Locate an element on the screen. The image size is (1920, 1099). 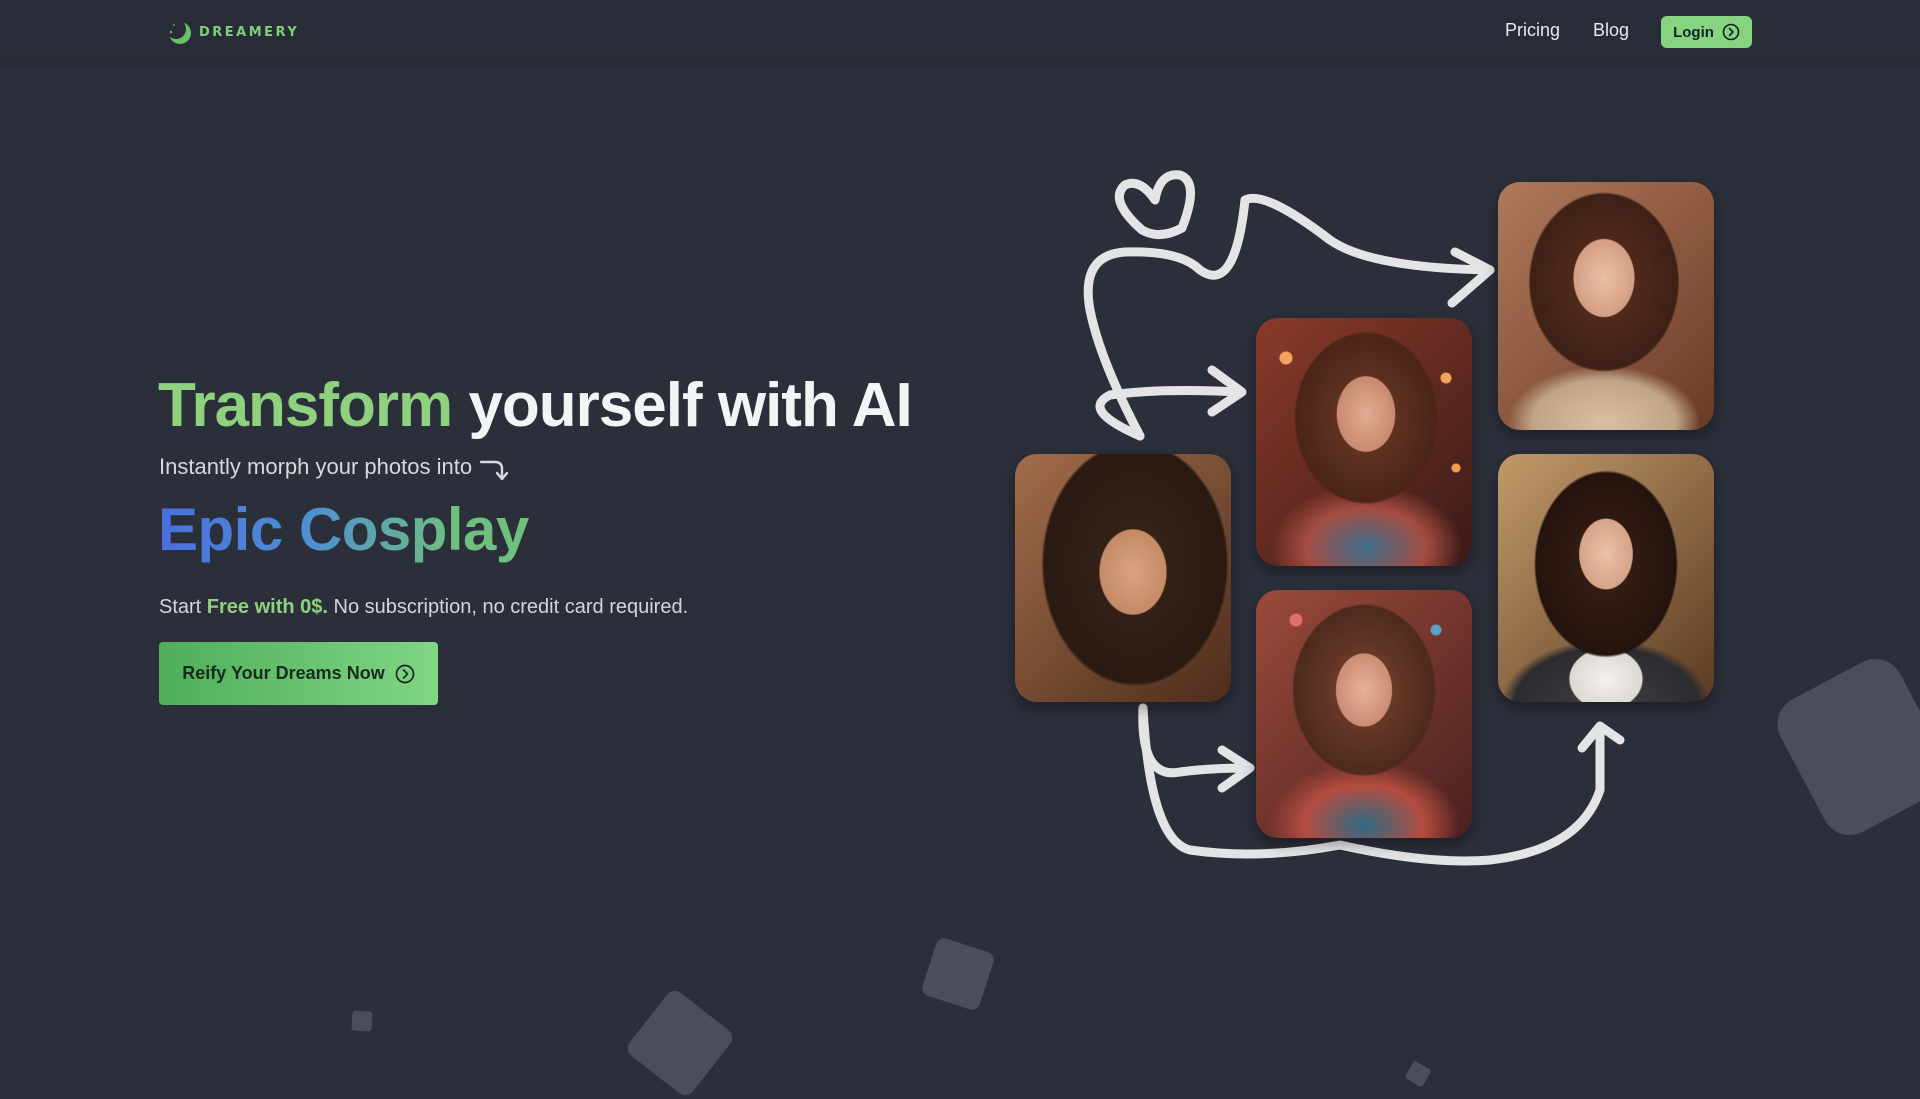
start-free: Free with 0$. is located at coordinates (267, 607).